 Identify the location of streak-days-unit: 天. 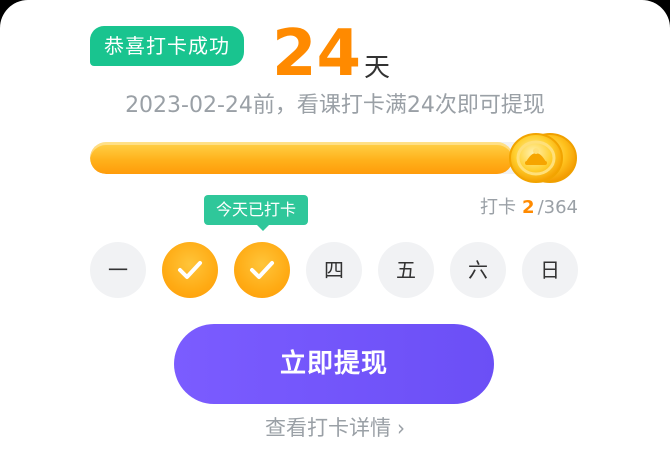
(377, 68).